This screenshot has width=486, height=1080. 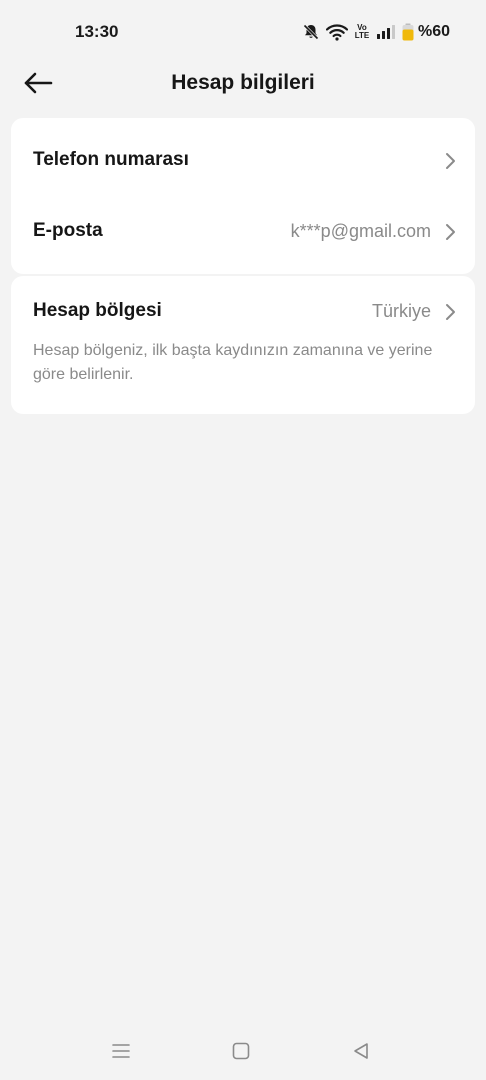 I want to click on phone-number-row: Telefon numarası, so click(x=243, y=161).